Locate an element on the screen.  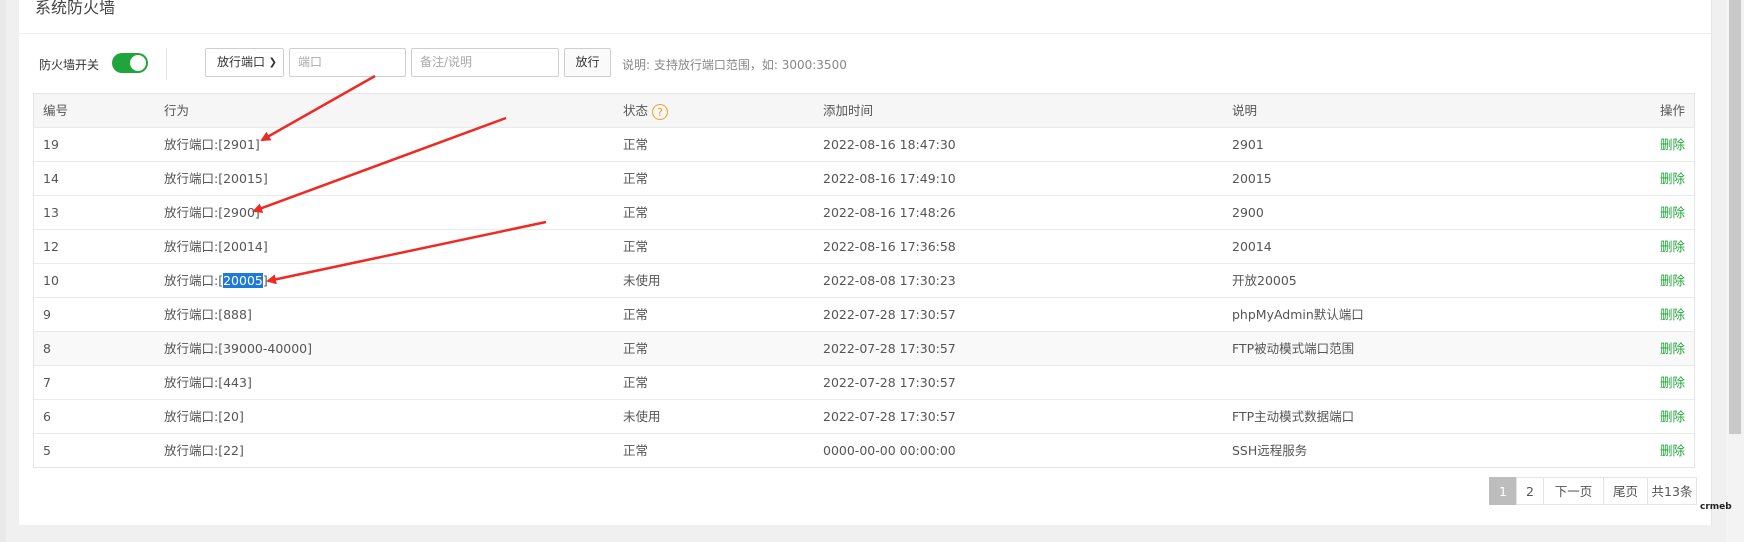
selected-port-text: 20005 is located at coordinates (243, 280).